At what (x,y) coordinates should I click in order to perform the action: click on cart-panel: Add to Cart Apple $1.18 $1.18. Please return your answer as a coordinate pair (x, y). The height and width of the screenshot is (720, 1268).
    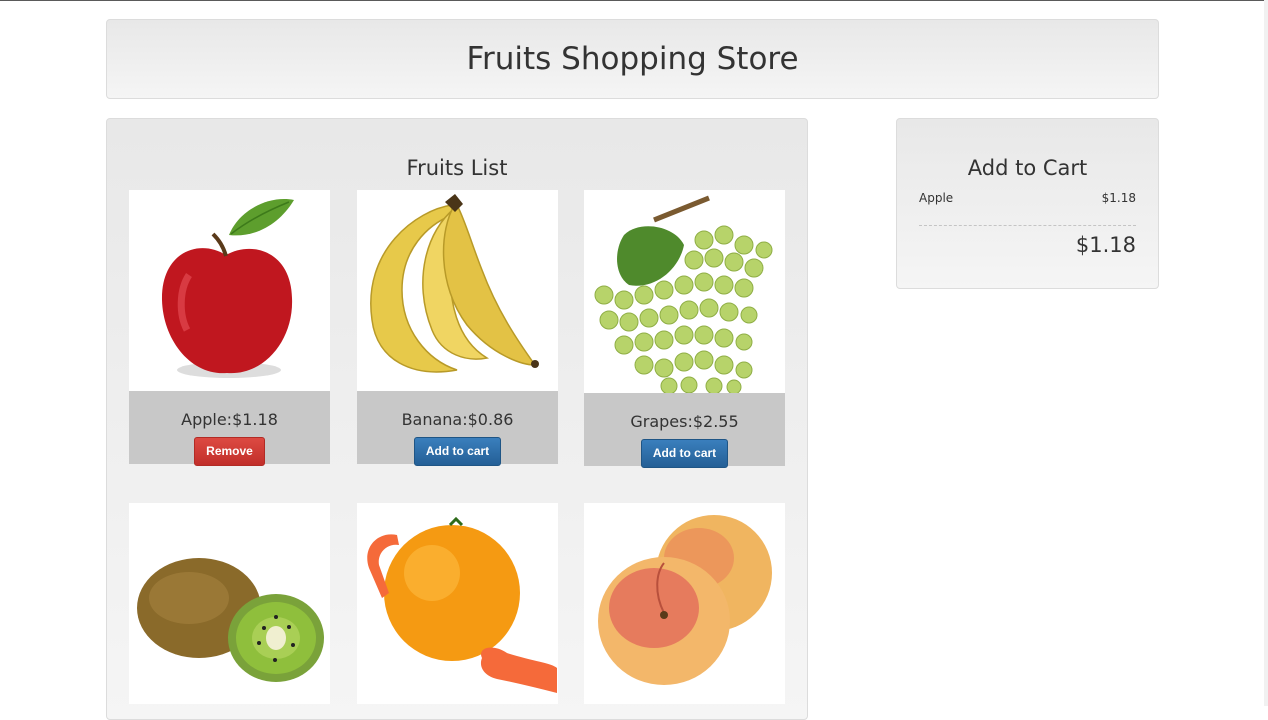
    Looking at the image, I should click on (1027, 203).